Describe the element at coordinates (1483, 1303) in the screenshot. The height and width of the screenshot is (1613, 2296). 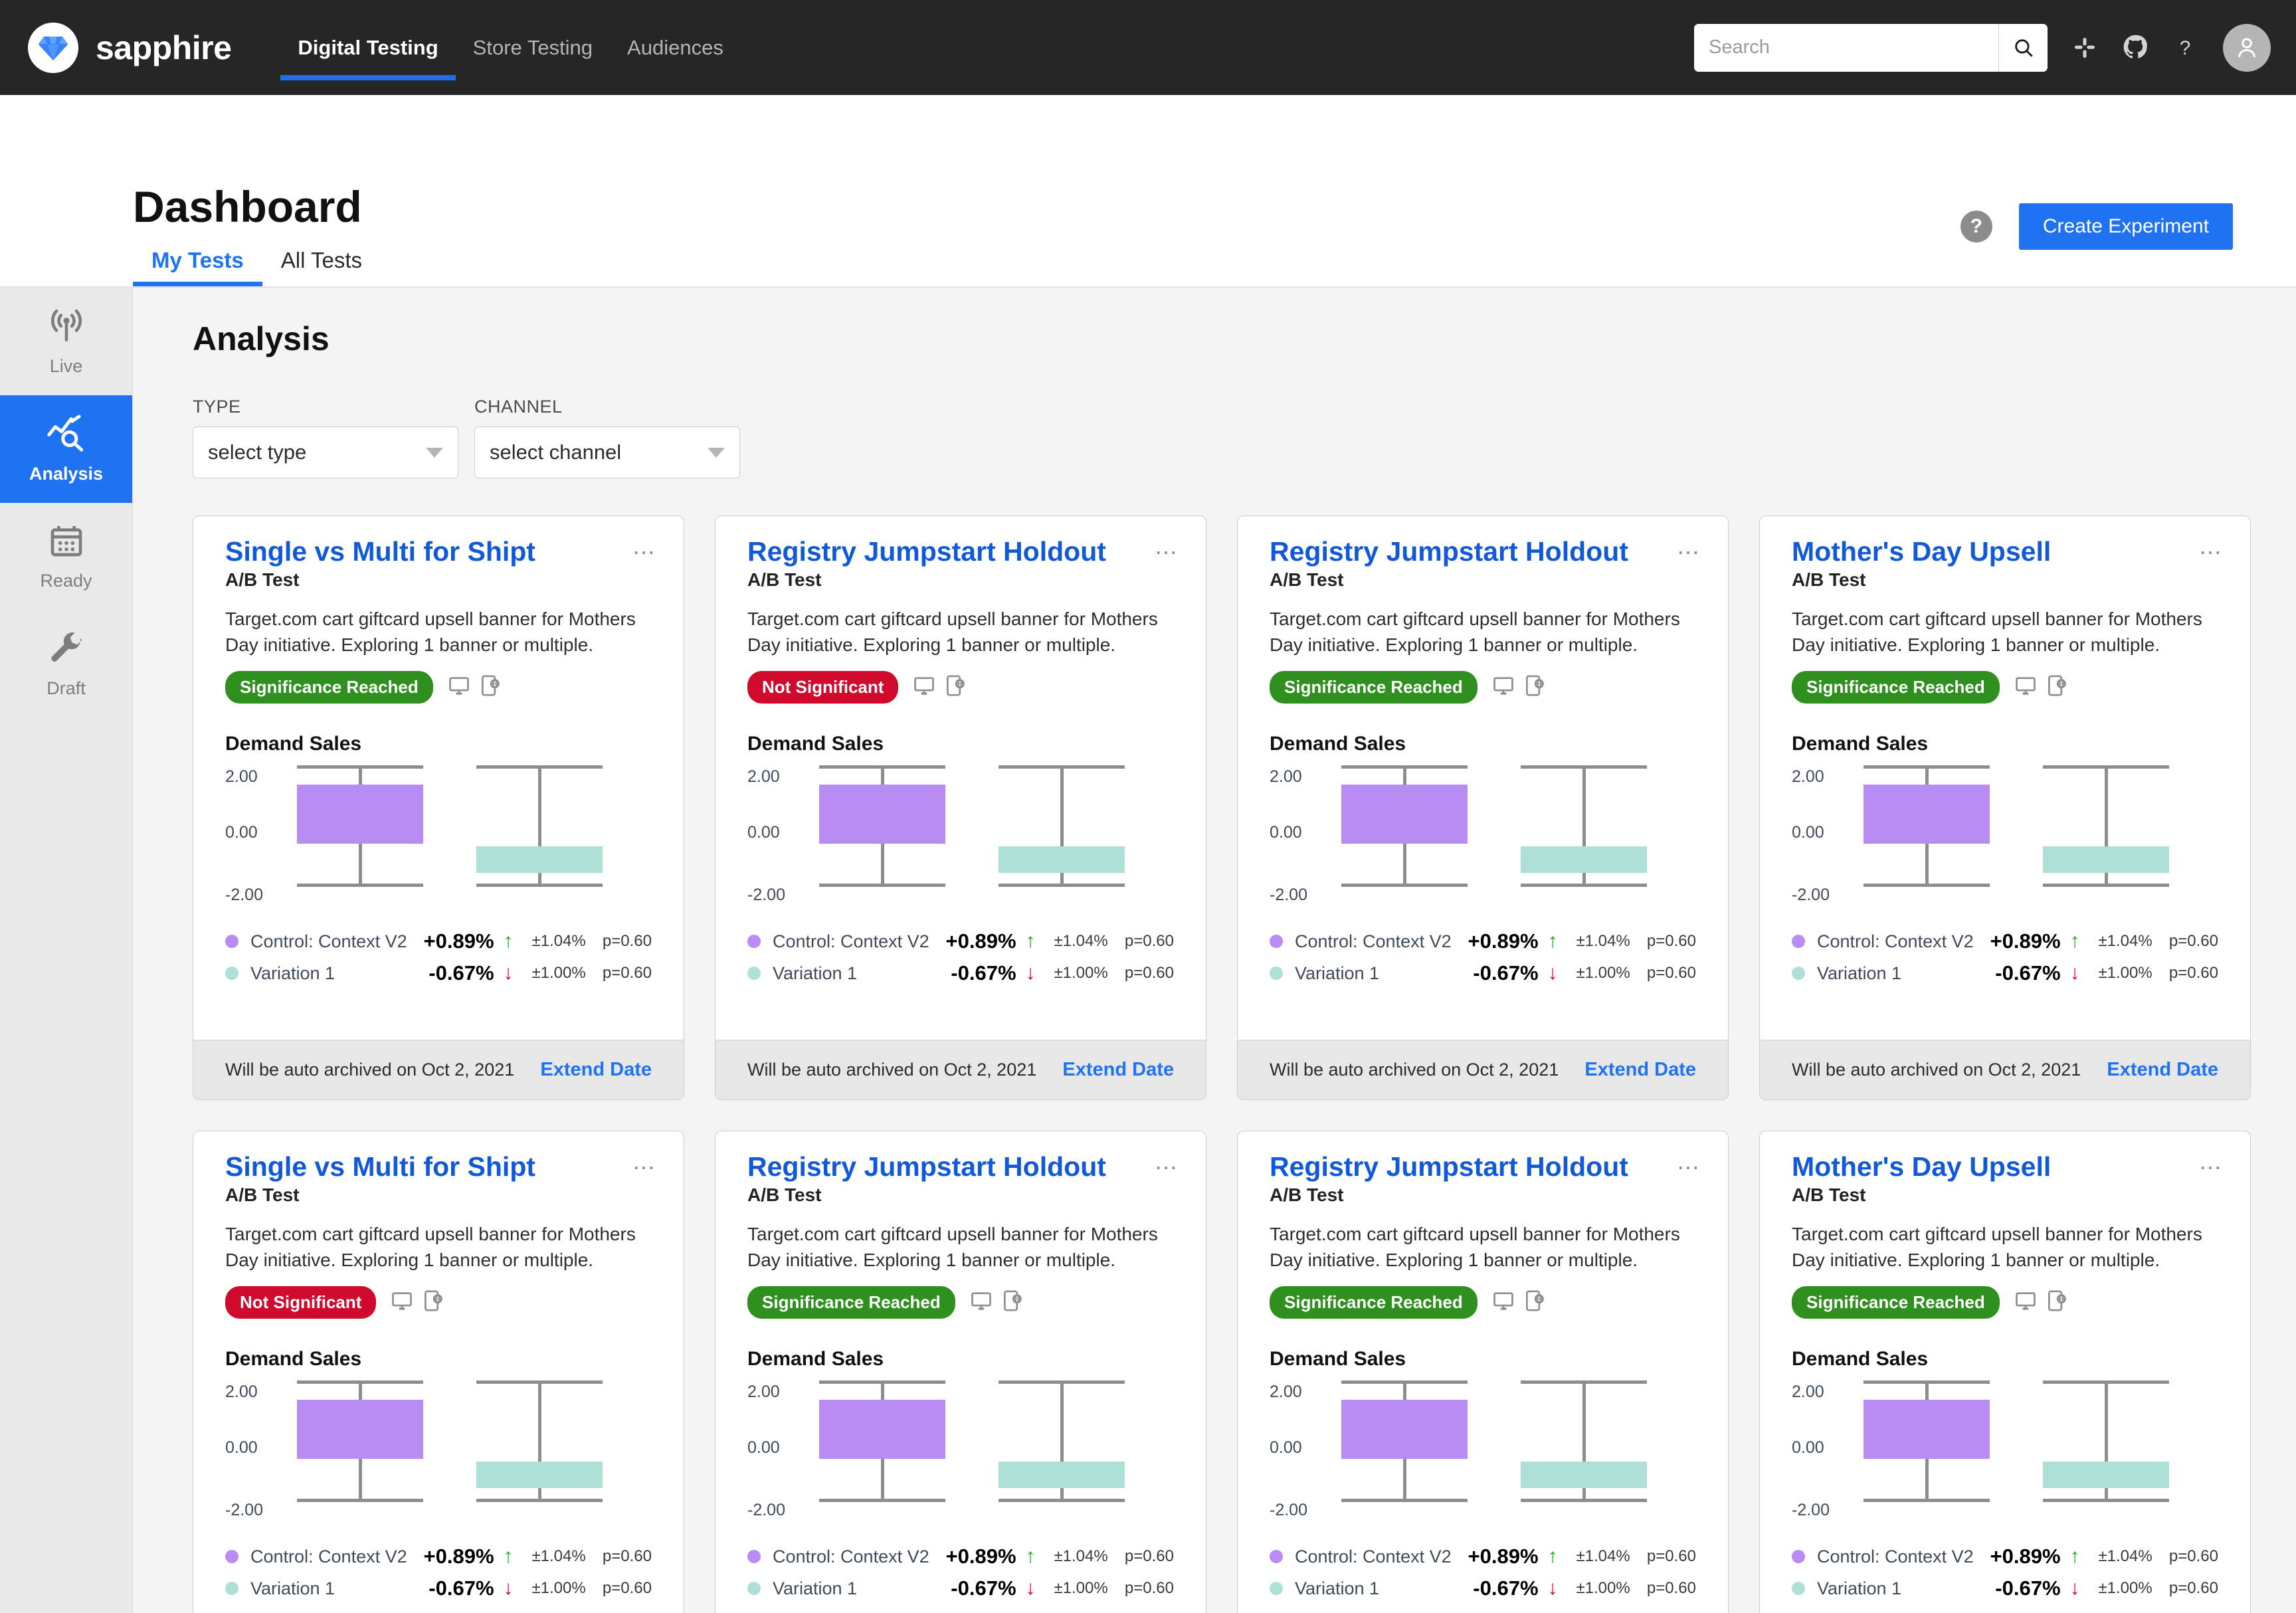
I see `card-status-row: Significance Reached` at that location.